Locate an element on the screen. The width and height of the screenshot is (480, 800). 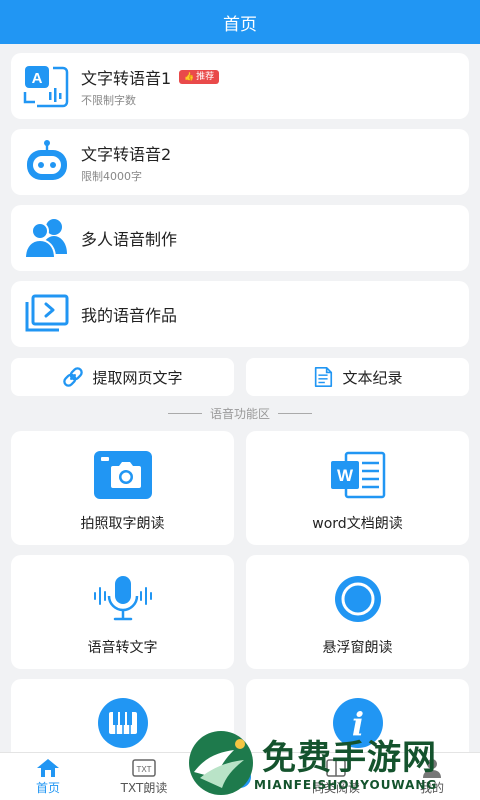
floating-circle-icon is located at coordinates (358, 599).